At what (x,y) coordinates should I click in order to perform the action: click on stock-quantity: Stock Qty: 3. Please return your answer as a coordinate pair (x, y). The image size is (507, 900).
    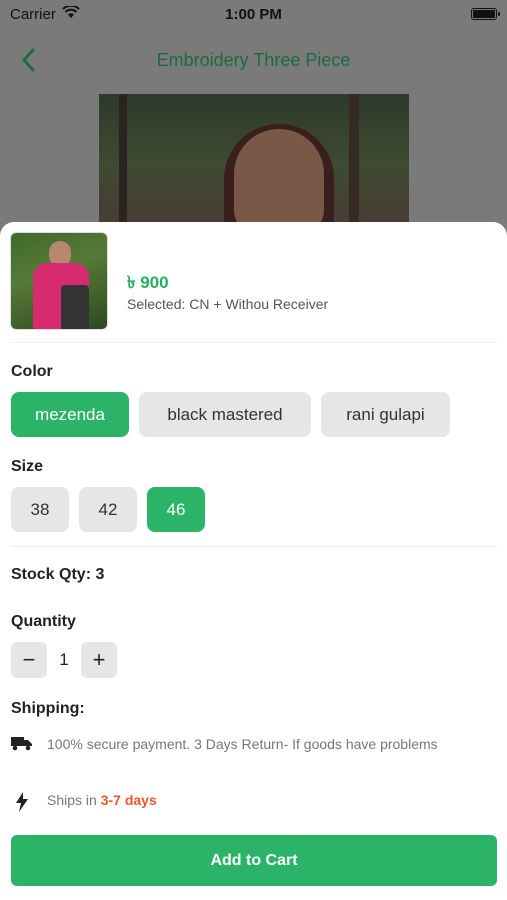
    Looking at the image, I should click on (58, 574).